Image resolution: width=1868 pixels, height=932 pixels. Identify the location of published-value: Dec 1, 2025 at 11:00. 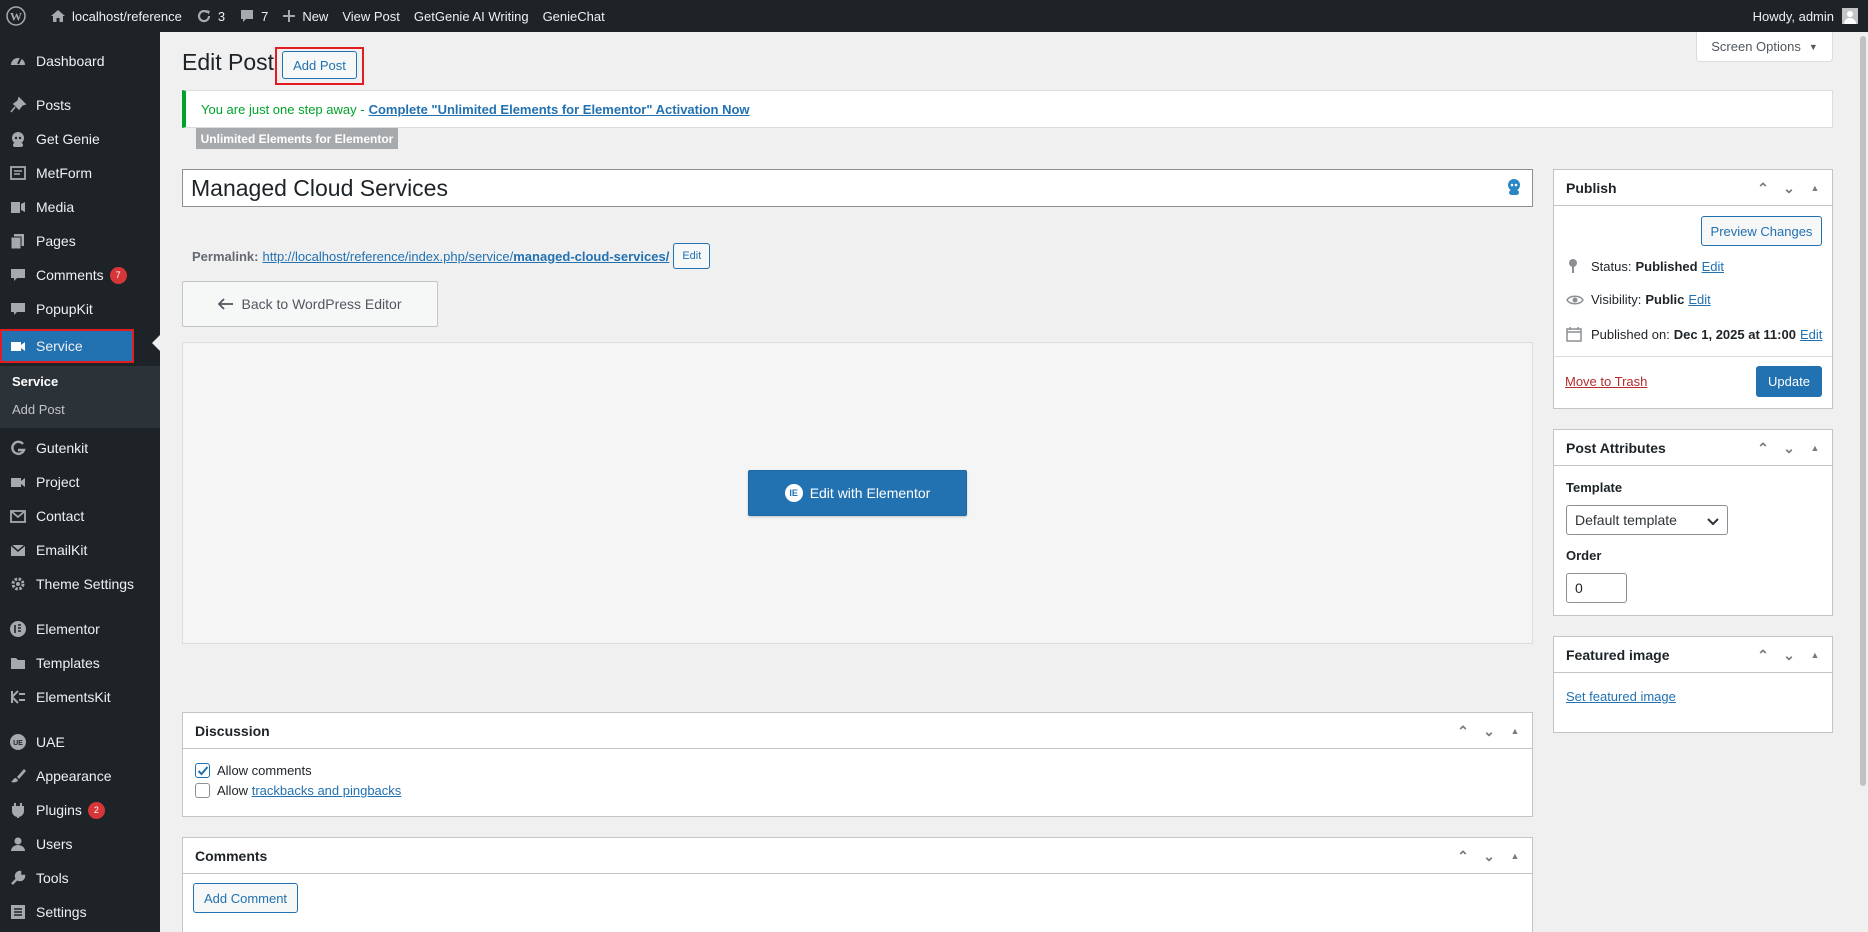
(1734, 334).